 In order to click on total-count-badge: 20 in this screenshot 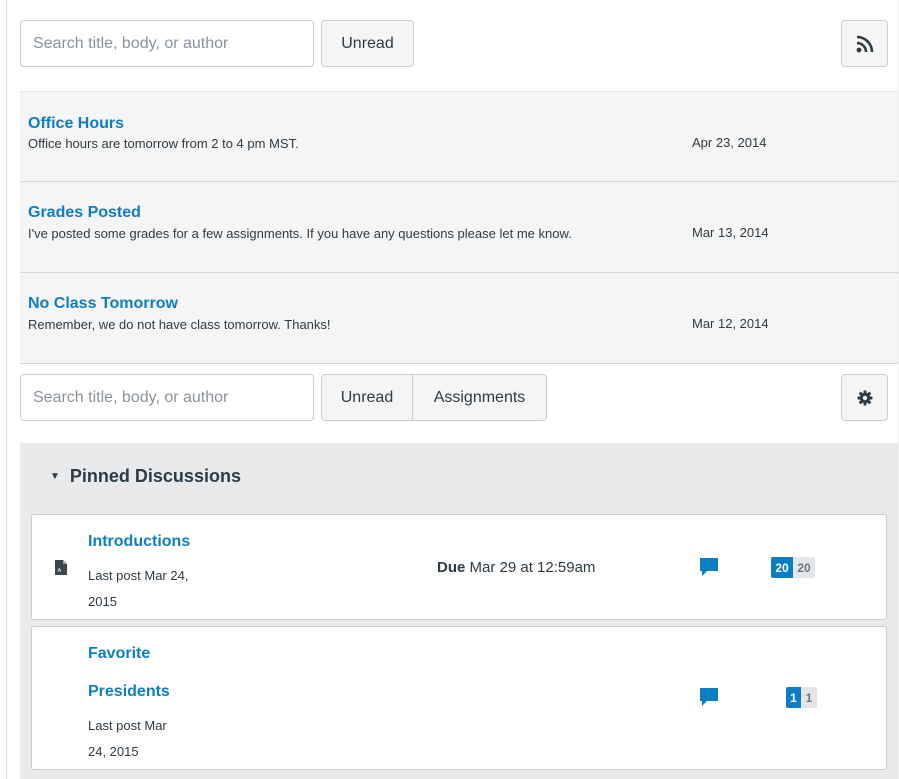, I will do `click(804, 567)`.